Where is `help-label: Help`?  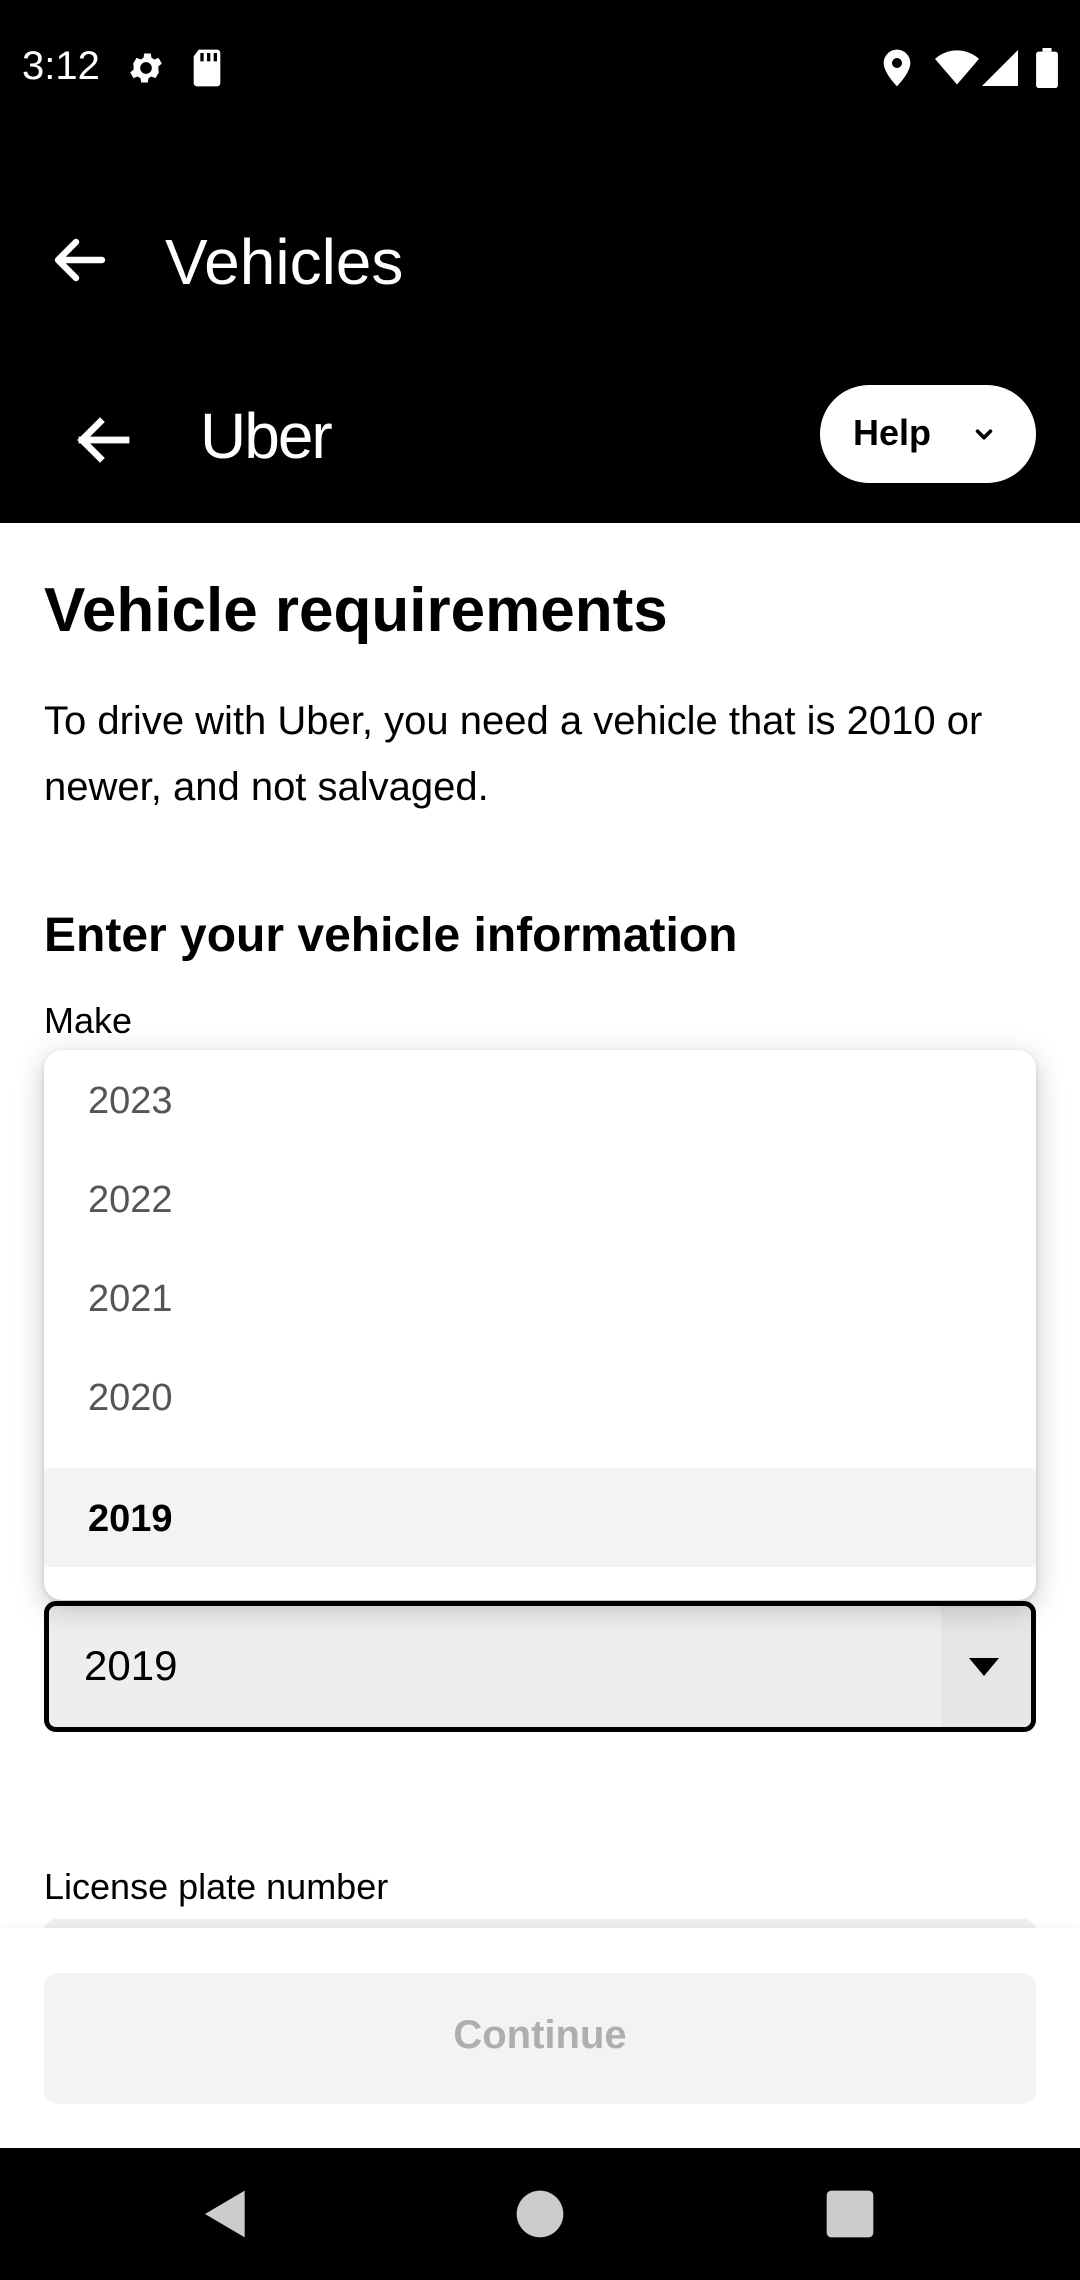
help-label: Help is located at coordinates (892, 432).